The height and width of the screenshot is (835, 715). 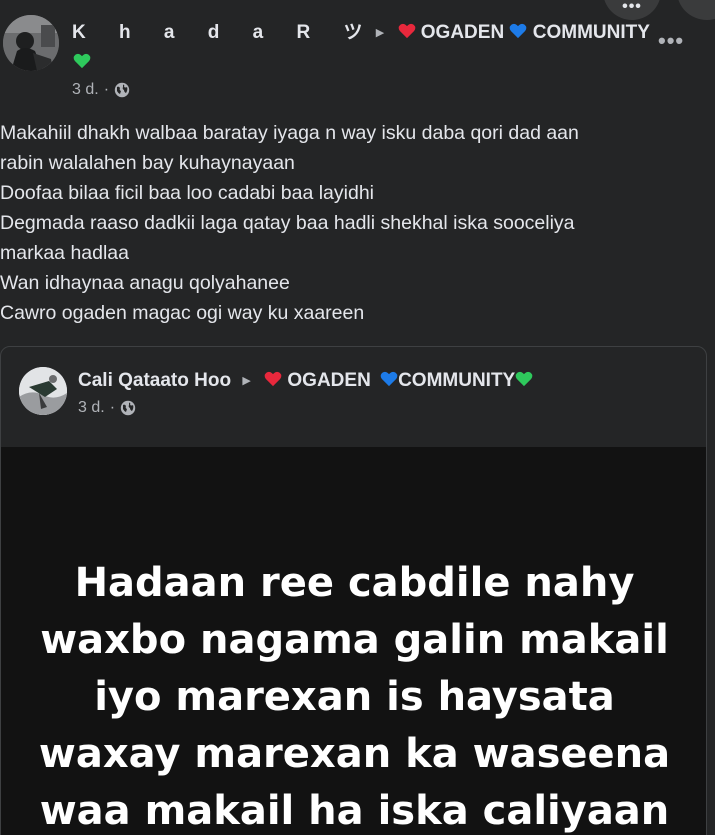 What do you see at coordinates (362, 47) in the screenshot?
I see `post-author-line: K h a d a R ツ ▶ OGADEN COMMUNITY` at bounding box center [362, 47].